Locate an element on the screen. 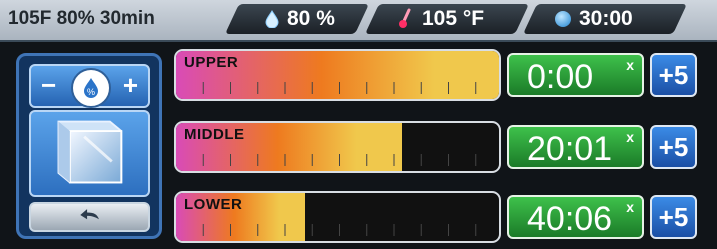 The image size is (717, 249). temperature-value: 105 °F is located at coordinates (453, 18).